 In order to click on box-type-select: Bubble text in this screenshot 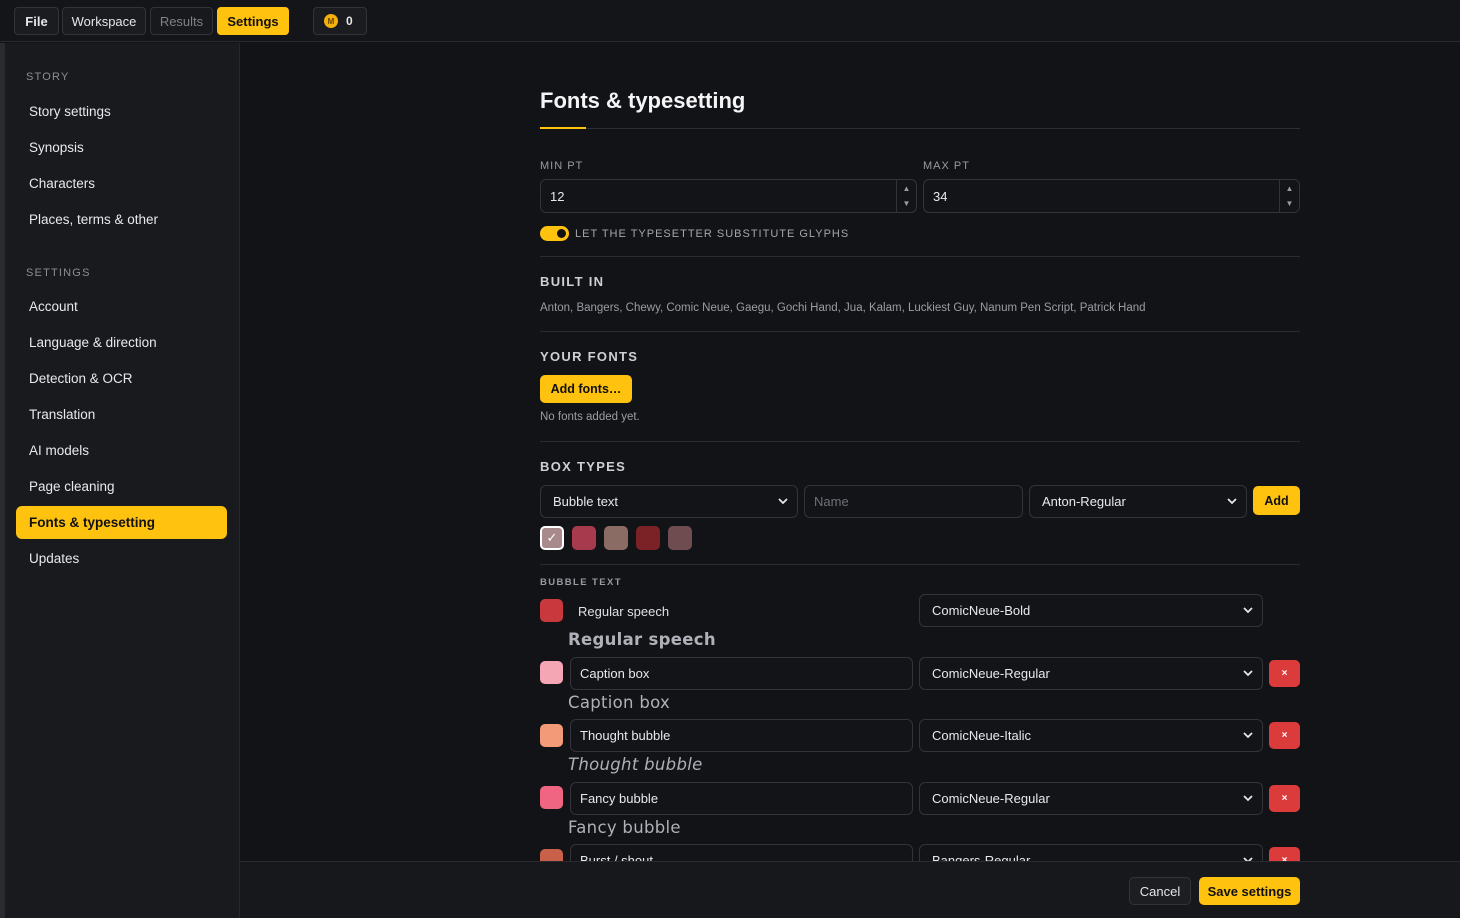, I will do `click(669, 501)`.